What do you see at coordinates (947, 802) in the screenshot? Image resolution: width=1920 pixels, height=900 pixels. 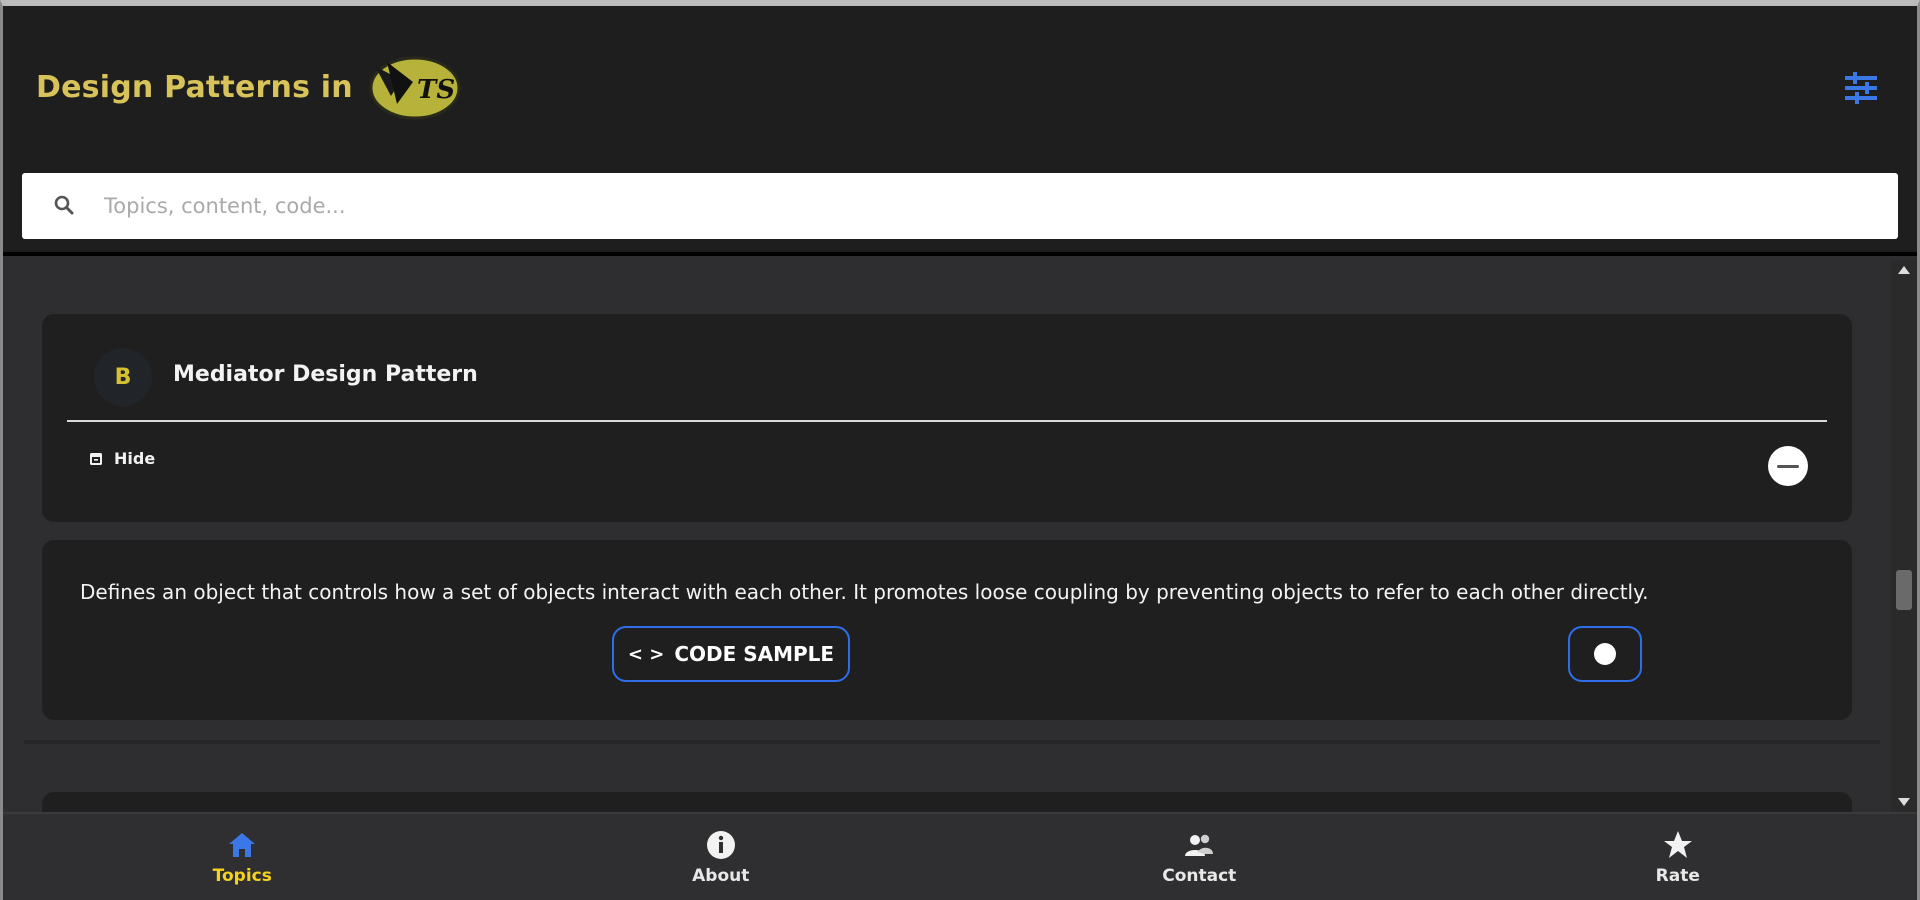 I see `next-card` at bounding box center [947, 802].